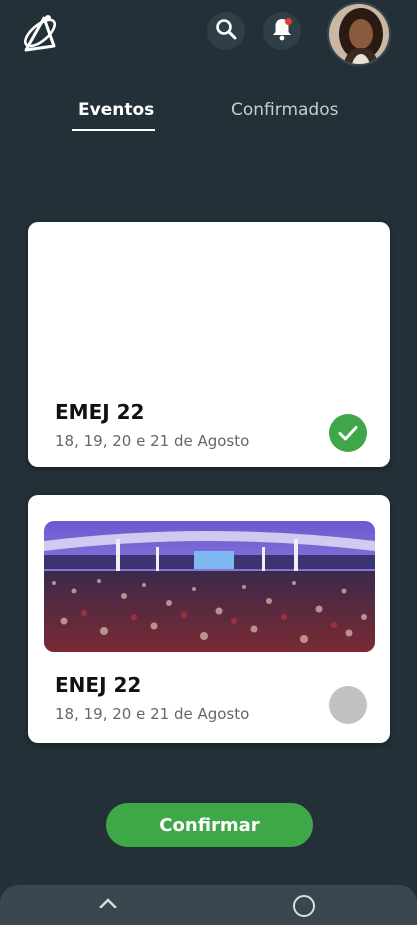 The image size is (417, 925). I want to click on tab-confirmados: Confirmados, so click(284, 110).